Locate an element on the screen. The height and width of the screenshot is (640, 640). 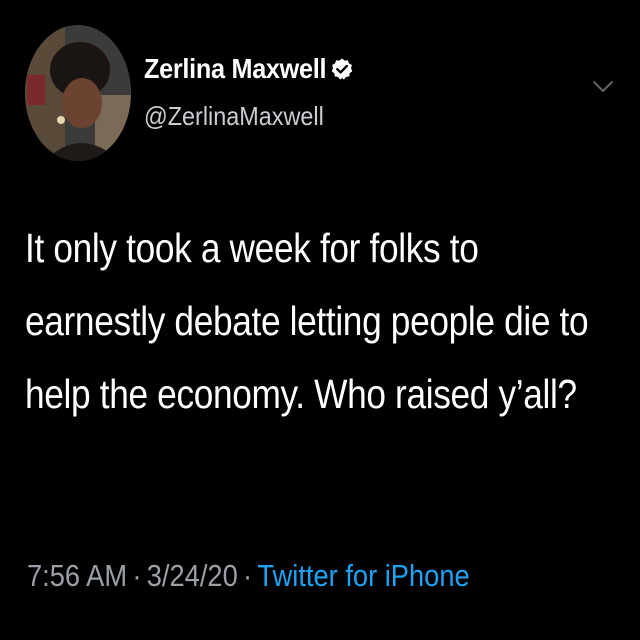
tweet-source-link: Twitter for iPhone is located at coordinates (363, 575).